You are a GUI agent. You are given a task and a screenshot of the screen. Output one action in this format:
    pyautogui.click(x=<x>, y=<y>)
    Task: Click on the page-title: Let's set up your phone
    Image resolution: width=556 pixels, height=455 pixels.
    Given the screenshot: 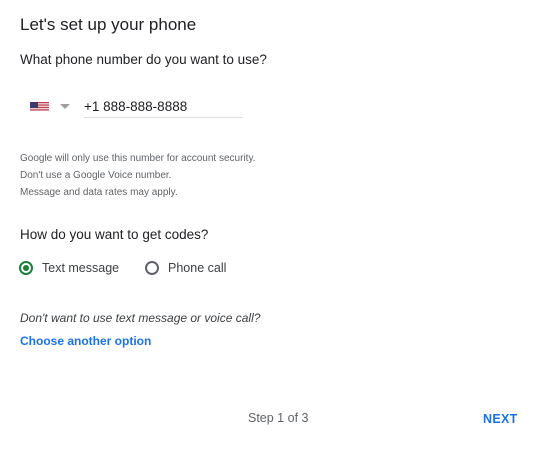 What is the action you would take?
    pyautogui.click(x=108, y=24)
    